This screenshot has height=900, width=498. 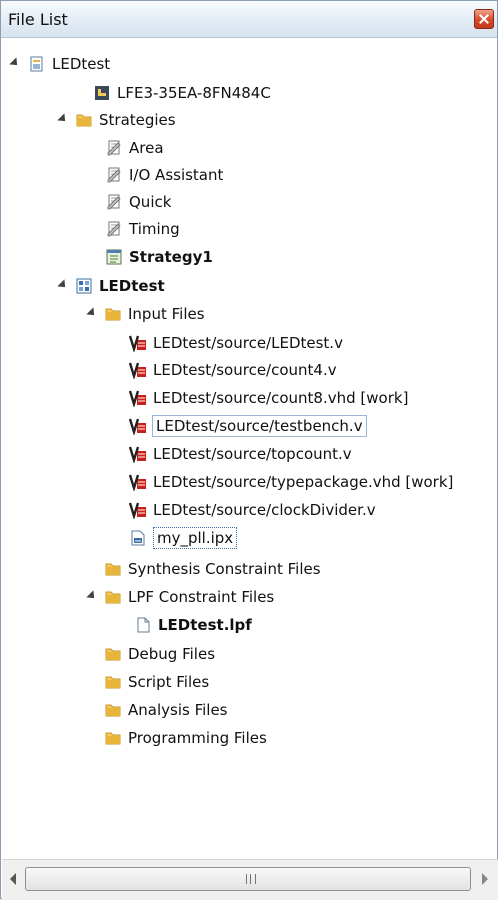 What do you see at coordinates (138, 538) in the screenshot?
I see `ipx-file-icon` at bounding box center [138, 538].